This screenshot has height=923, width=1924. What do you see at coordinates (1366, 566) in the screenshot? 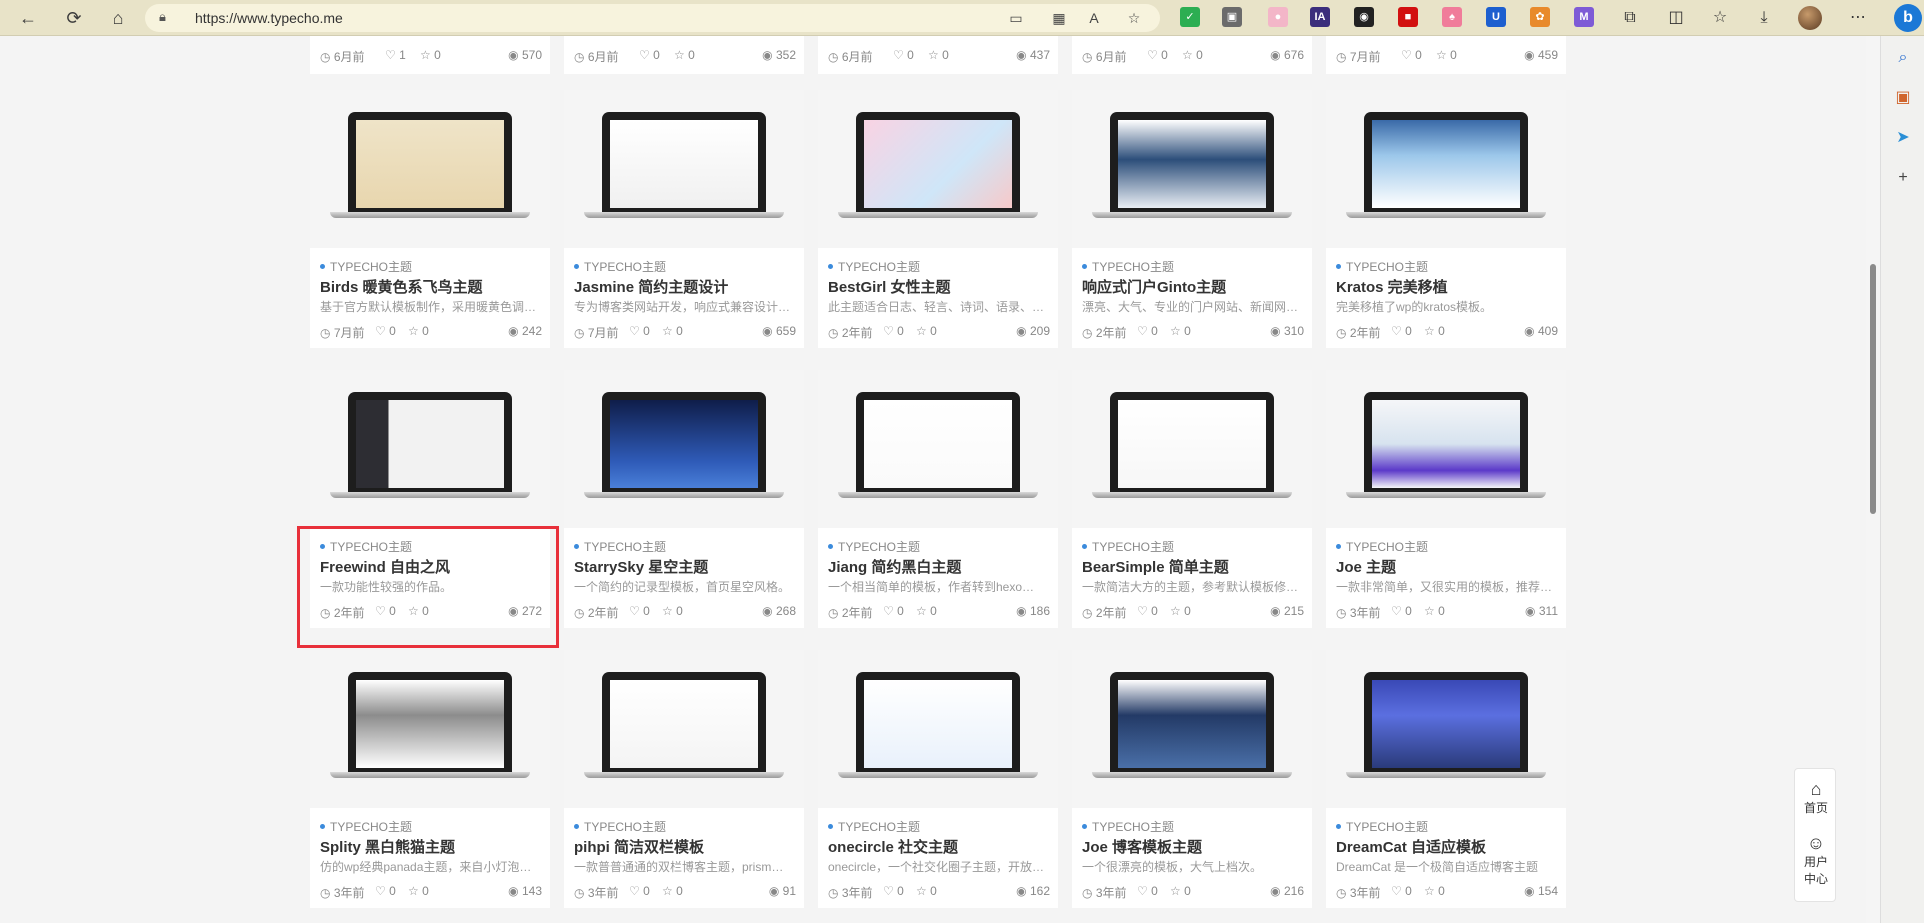
I see `theme-title: Joe 主题` at bounding box center [1366, 566].